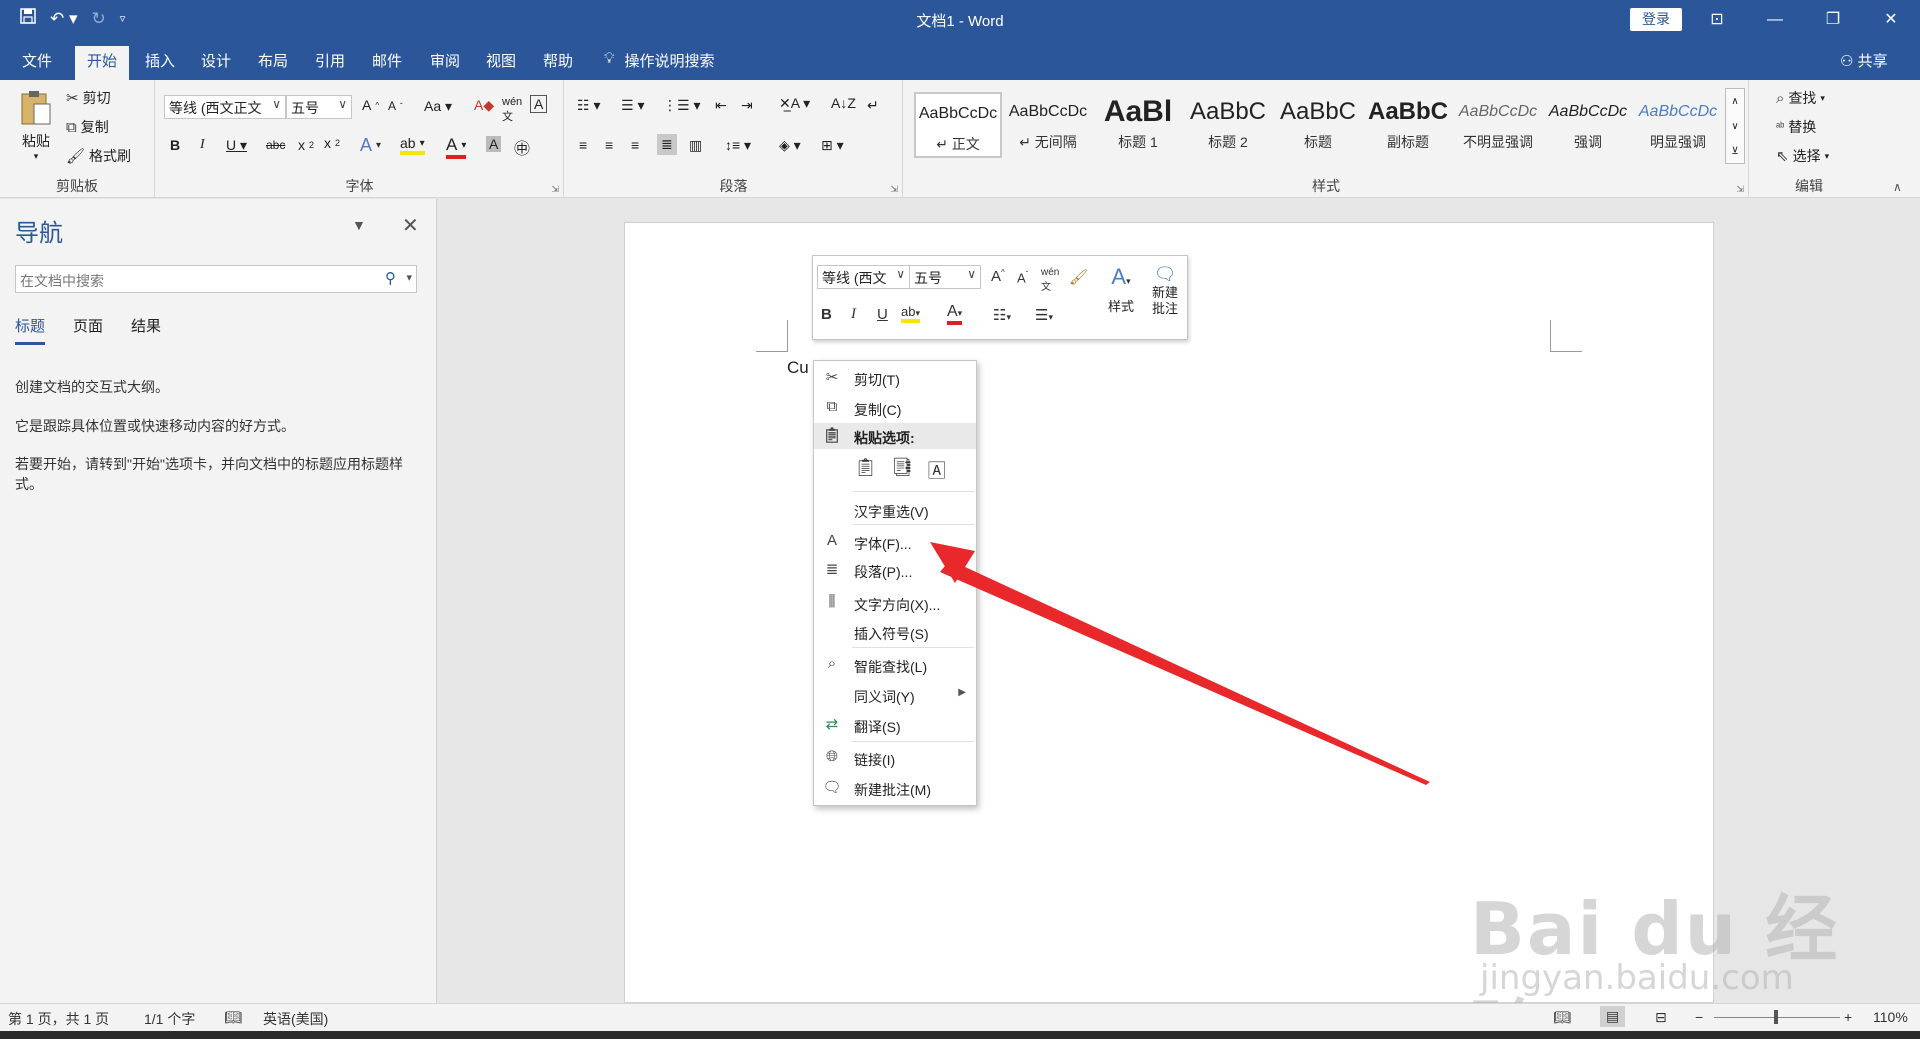  What do you see at coordinates (721, 105) in the screenshot?
I see `decrease-indent-icon: ⇤` at bounding box center [721, 105].